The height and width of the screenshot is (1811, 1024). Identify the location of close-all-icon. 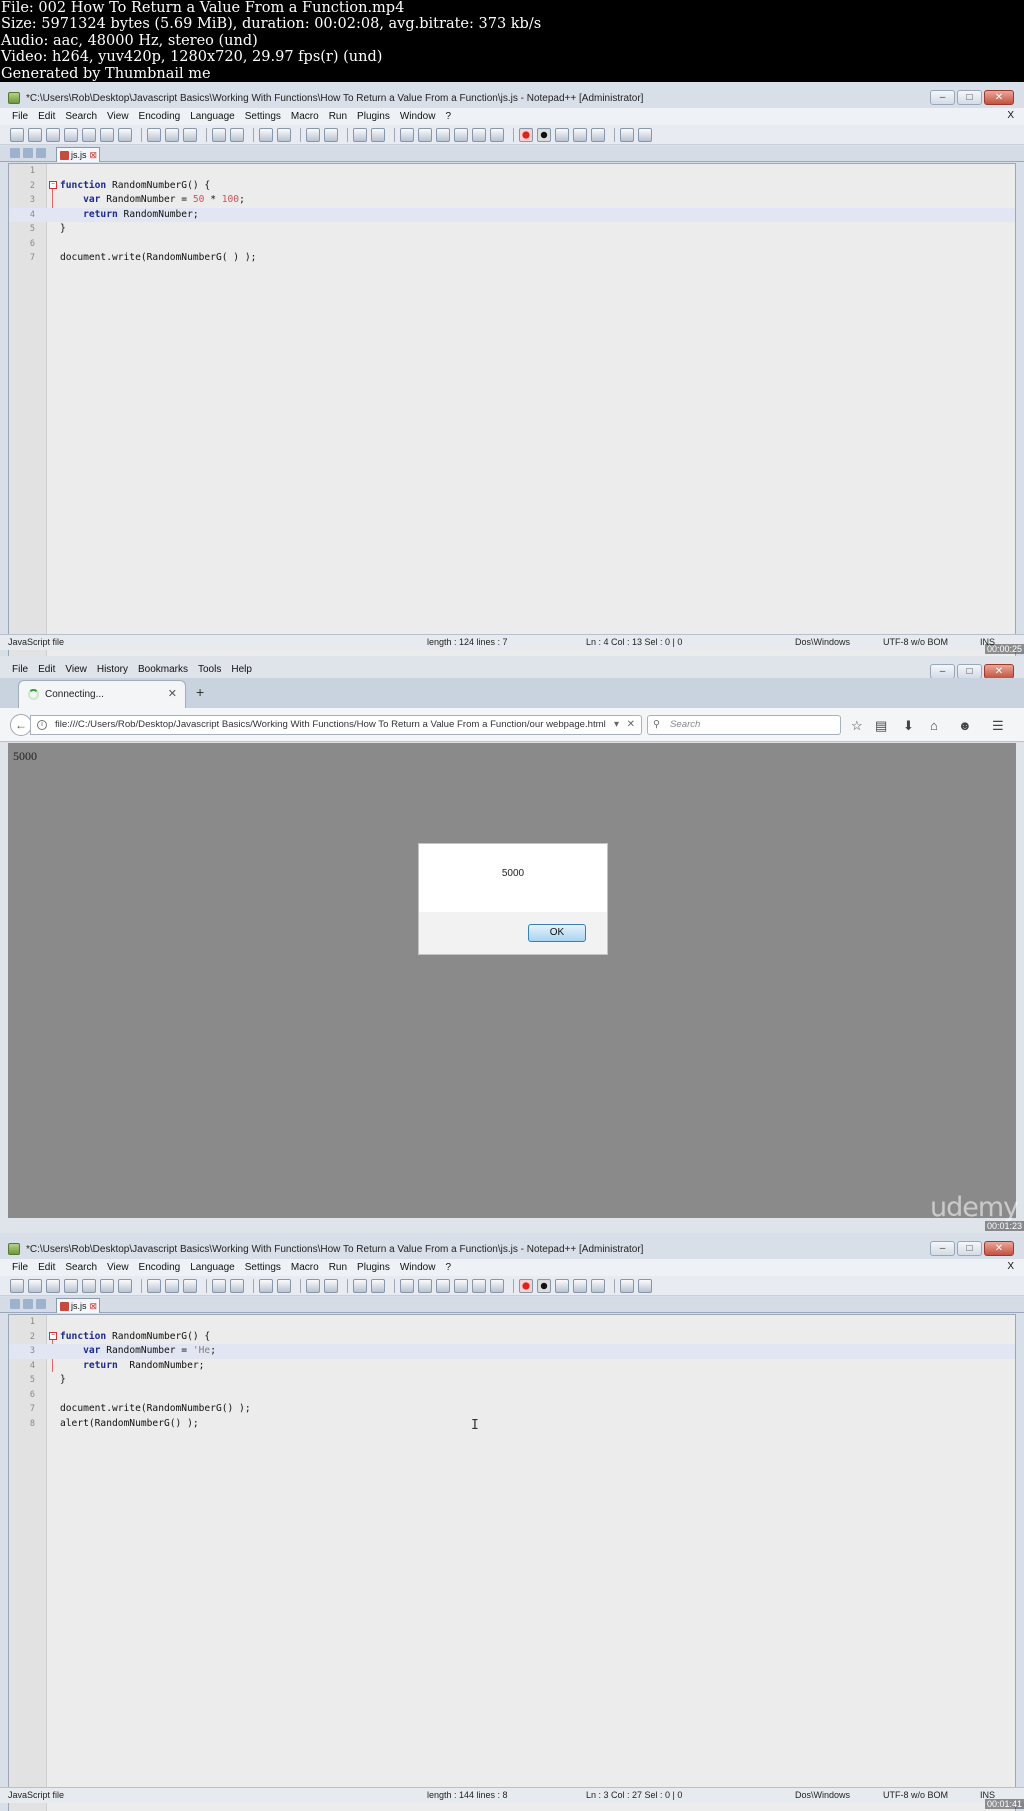
(107, 134).